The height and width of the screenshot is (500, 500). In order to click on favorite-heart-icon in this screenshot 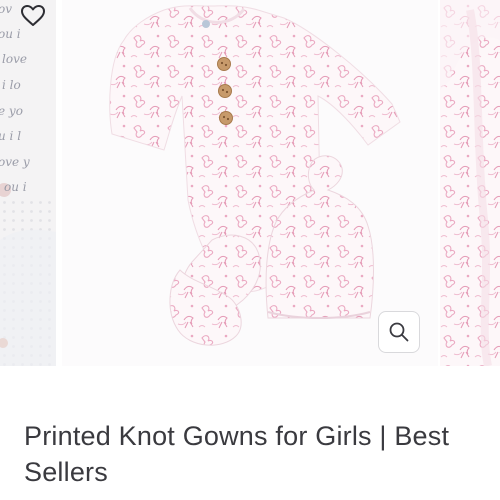, I will do `click(33, 16)`.